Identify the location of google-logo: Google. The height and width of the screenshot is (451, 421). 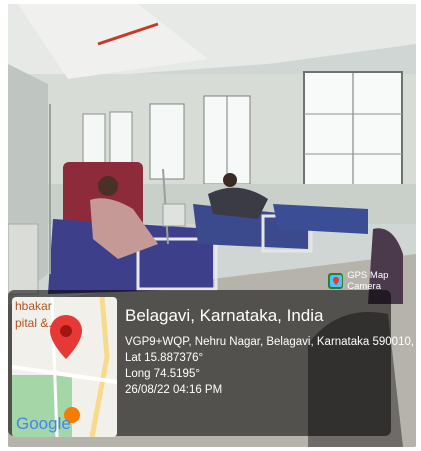
(43, 423).